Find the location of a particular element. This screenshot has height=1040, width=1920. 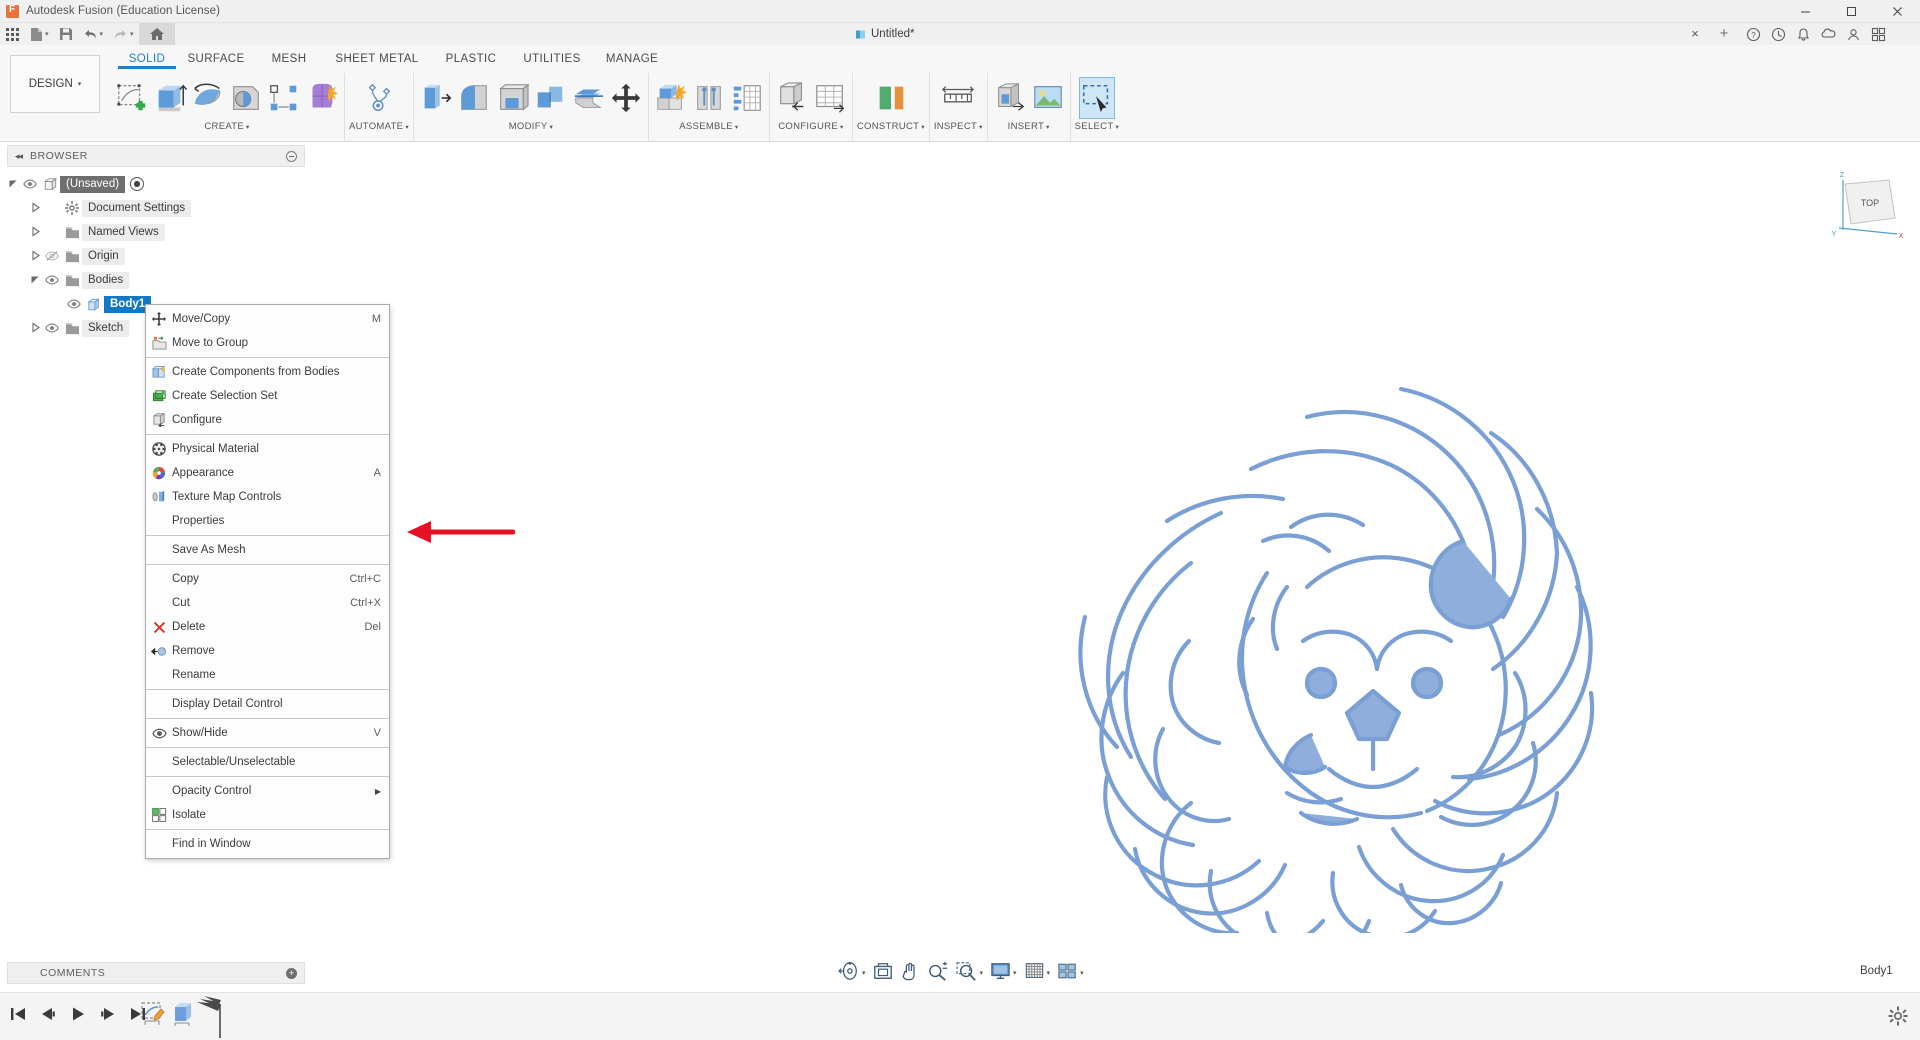

bell-clock-icon is located at coordinates (1778, 34).